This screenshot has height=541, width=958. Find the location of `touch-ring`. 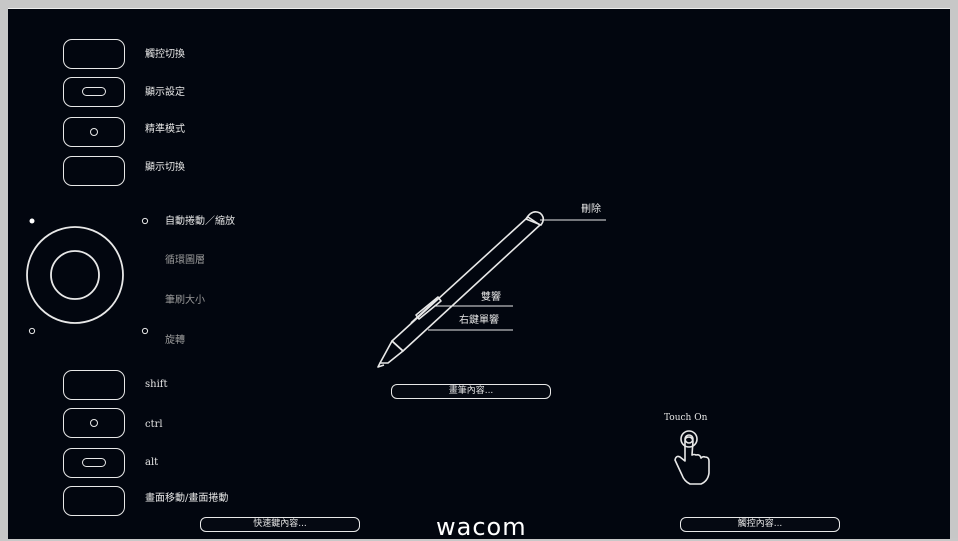

touch-ring is located at coordinates (88, 277).